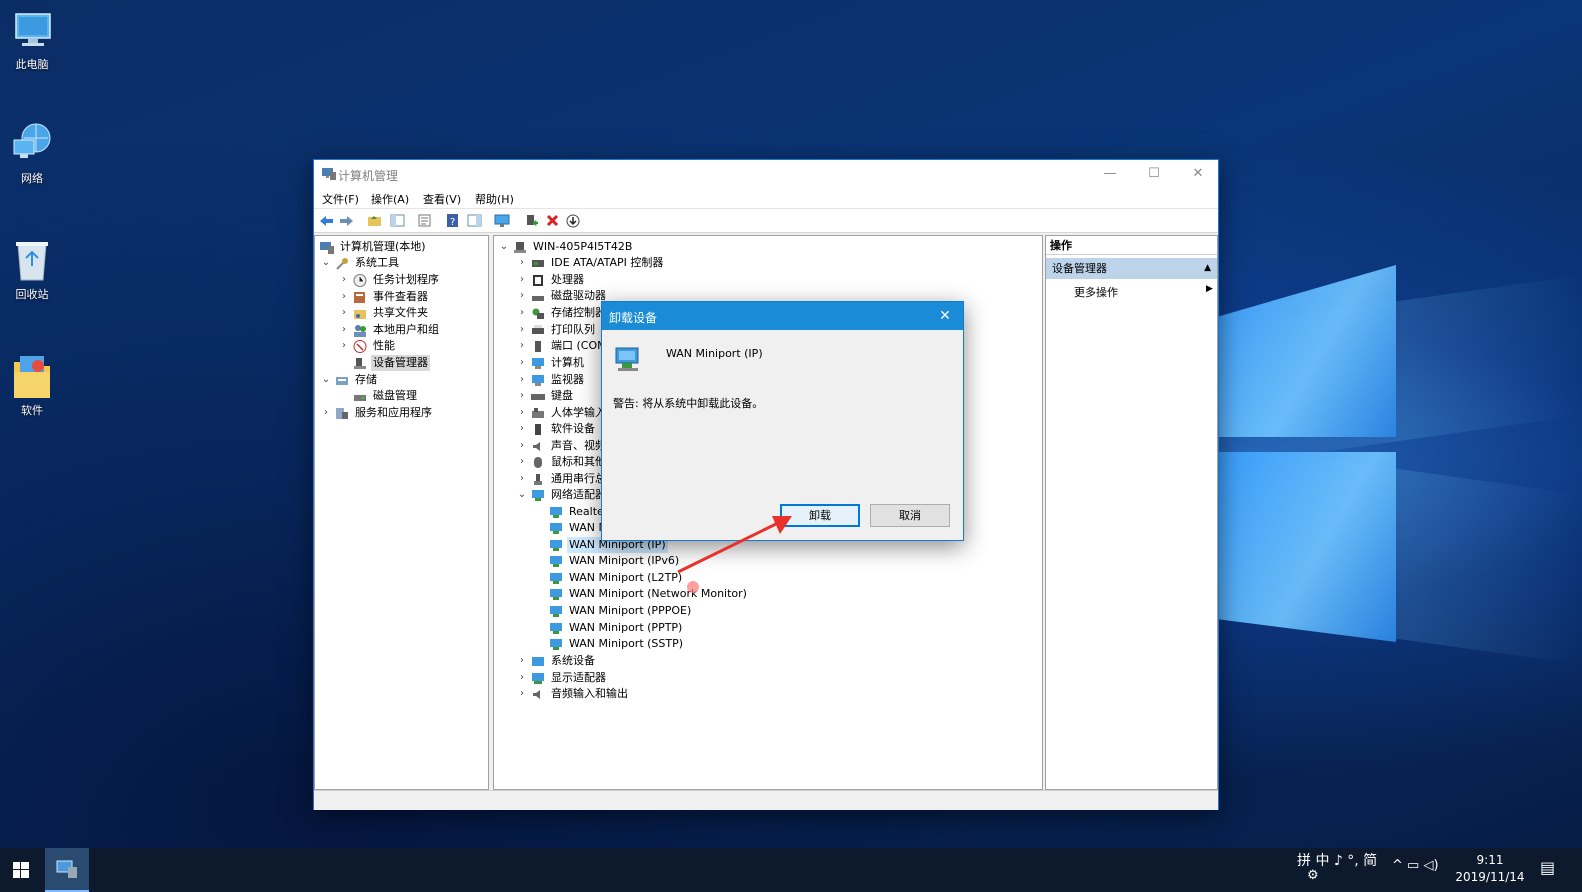 This screenshot has height=892, width=1582. I want to click on close-button: ✕, so click(1198, 174).